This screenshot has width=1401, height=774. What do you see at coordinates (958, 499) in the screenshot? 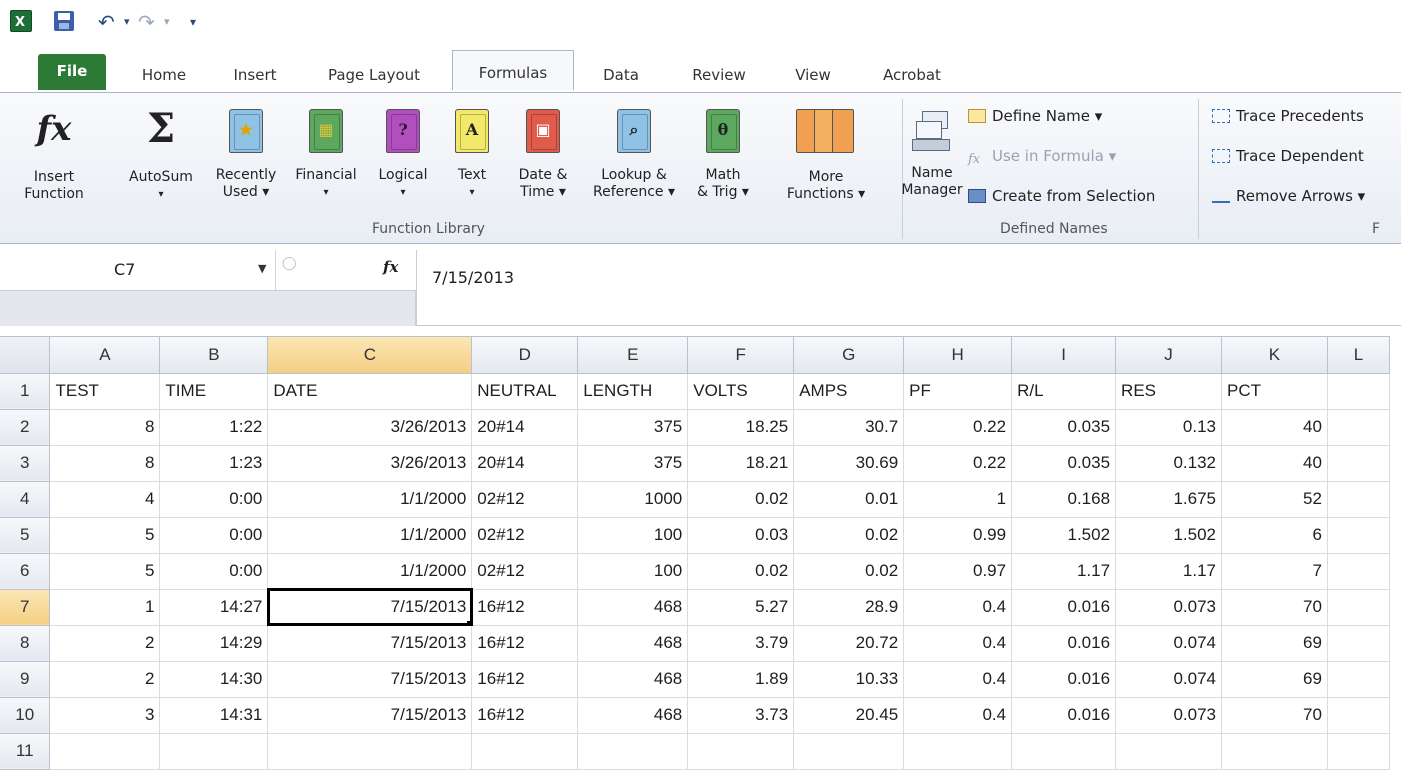
I see `cell-h4: 1` at bounding box center [958, 499].